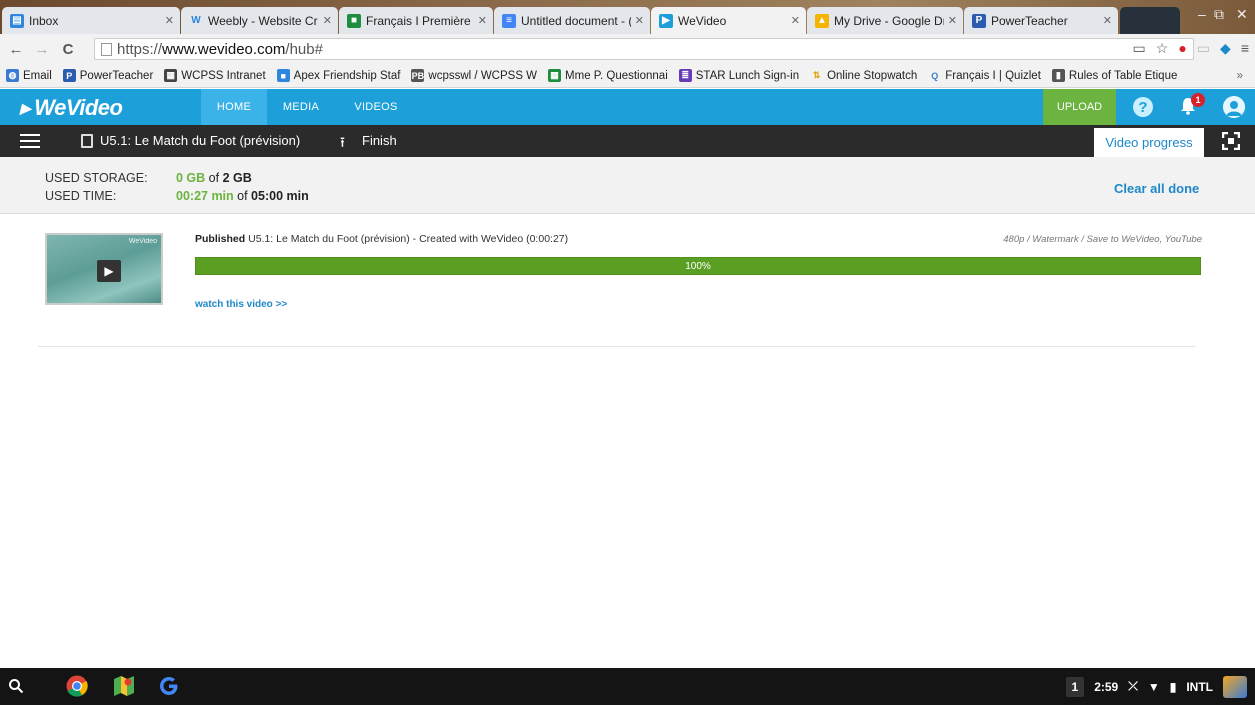 The height and width of the screenshot is (705, 1255). Describe the element at coordinates (1162, 48) in the screenshot. I see `star-icon: ☆` at that location.